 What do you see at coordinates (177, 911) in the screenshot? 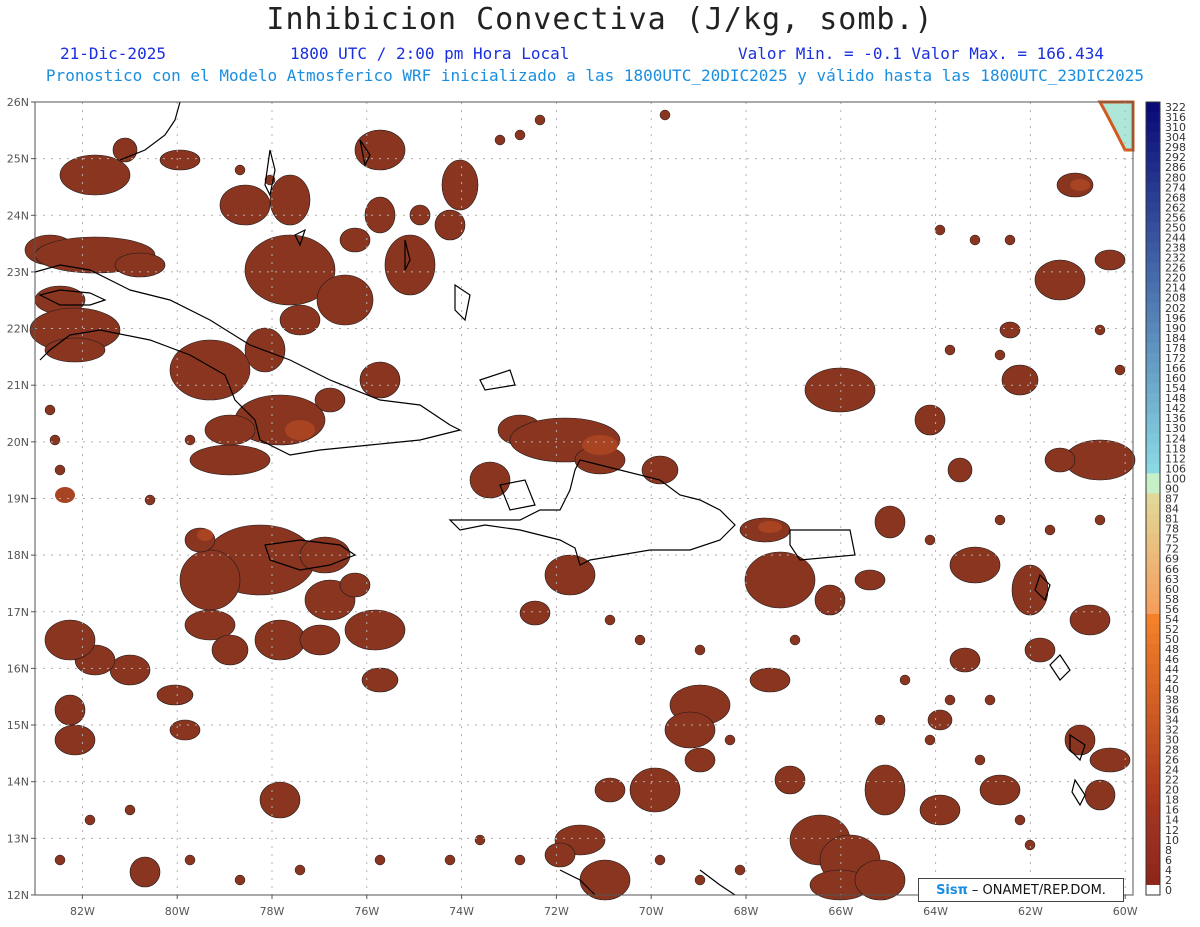
I see `lon-label: 80W` at bounding box center [177, 911].